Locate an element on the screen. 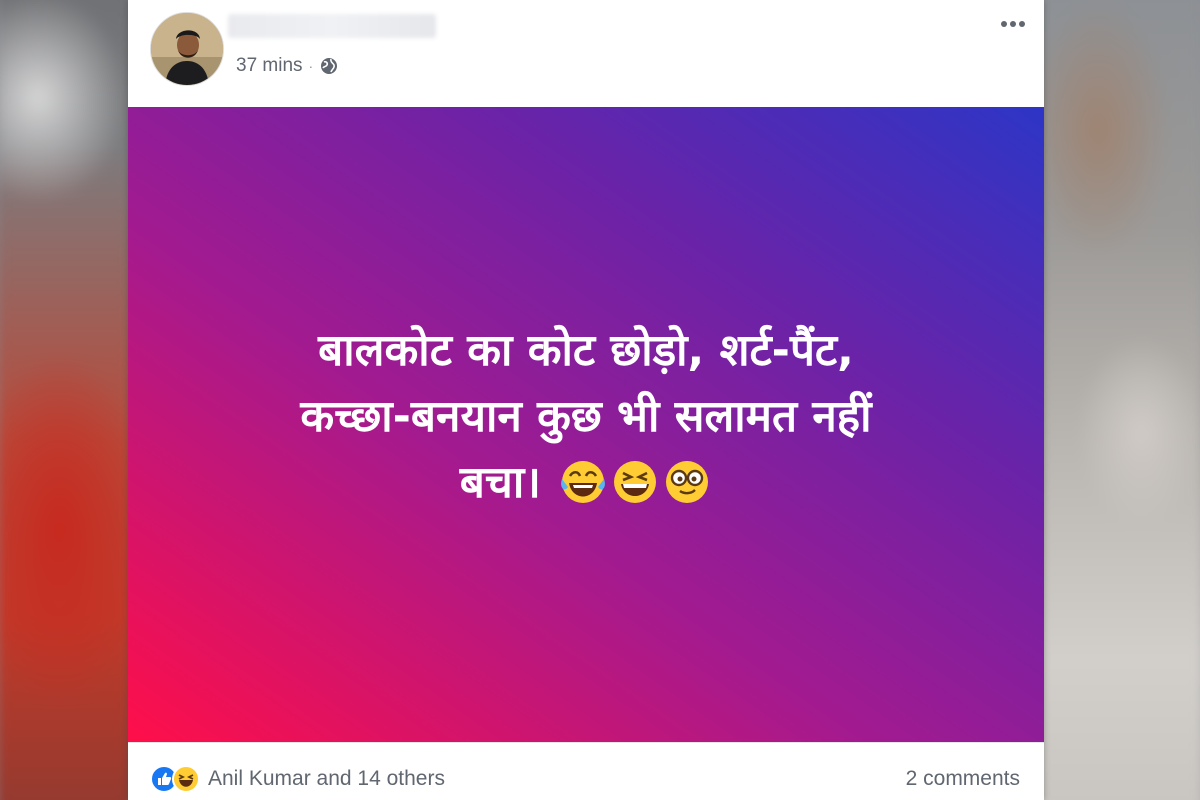 This screenshot has width=1200, height=800. post-footer: Anil Kumar and 14 others 2 comments is located at coordinates (586, 771).